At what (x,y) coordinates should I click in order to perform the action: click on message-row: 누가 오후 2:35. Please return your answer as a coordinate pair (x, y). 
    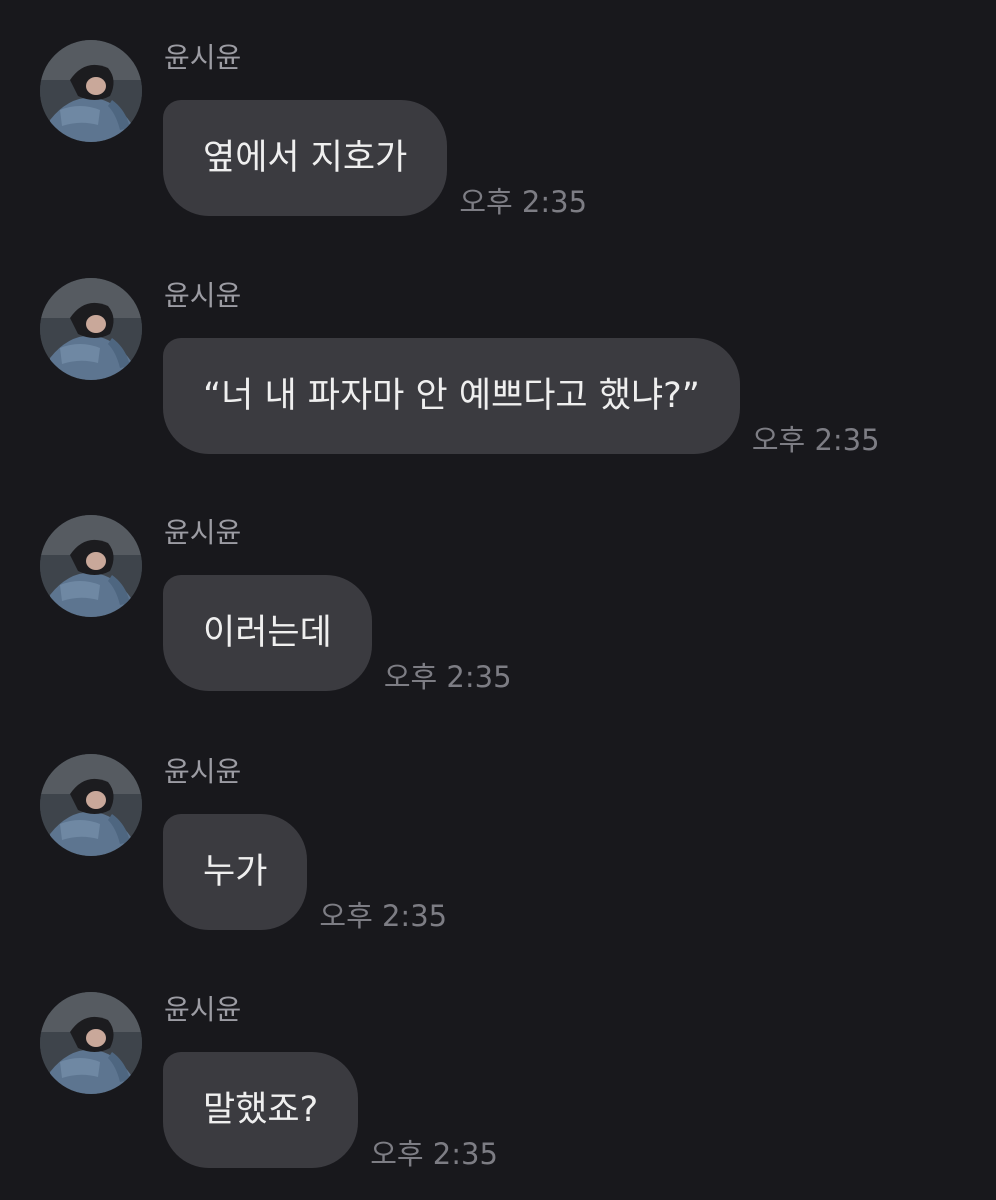
    Looking at the image, I should click on (305, 873).